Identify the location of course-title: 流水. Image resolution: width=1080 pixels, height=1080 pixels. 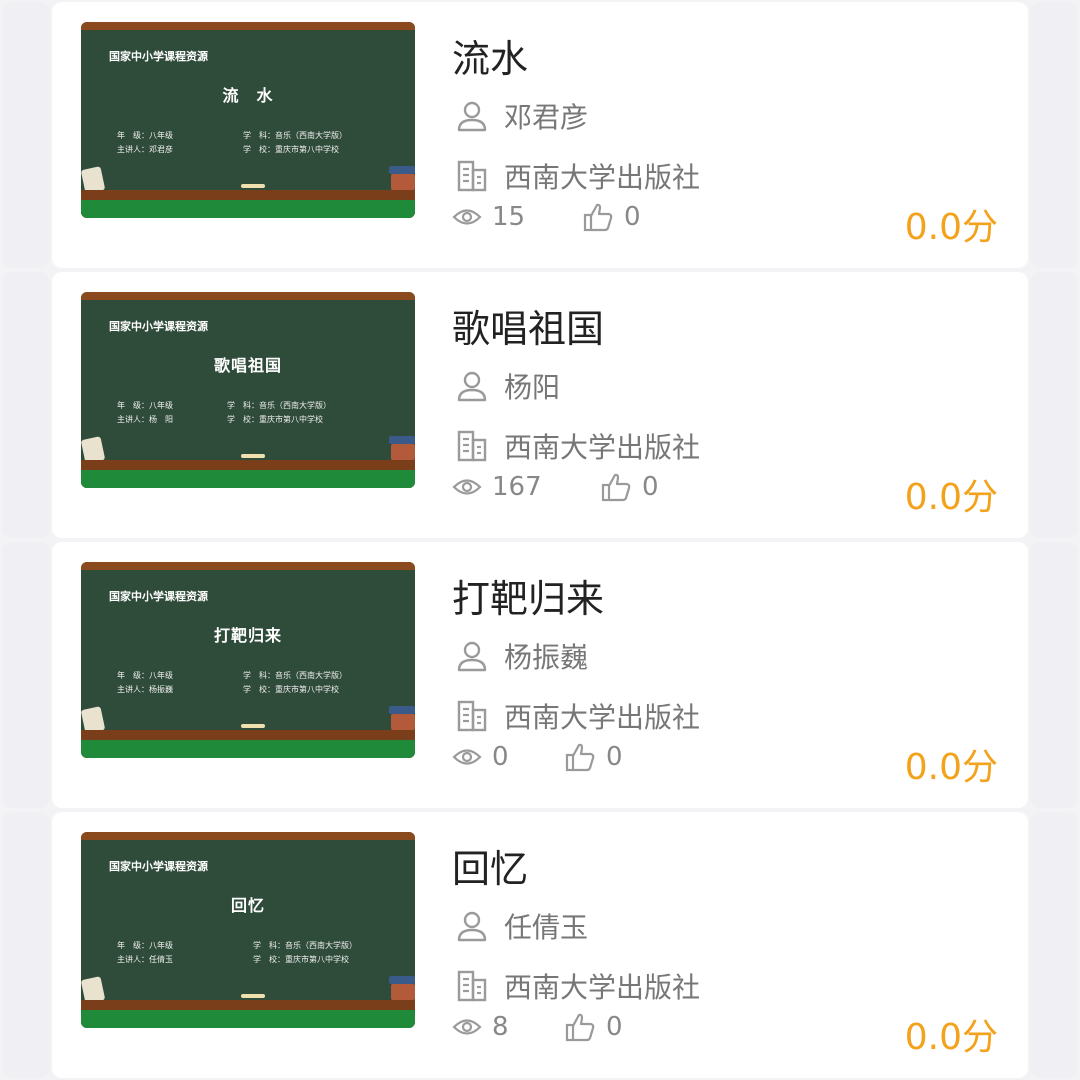
(490, 55).